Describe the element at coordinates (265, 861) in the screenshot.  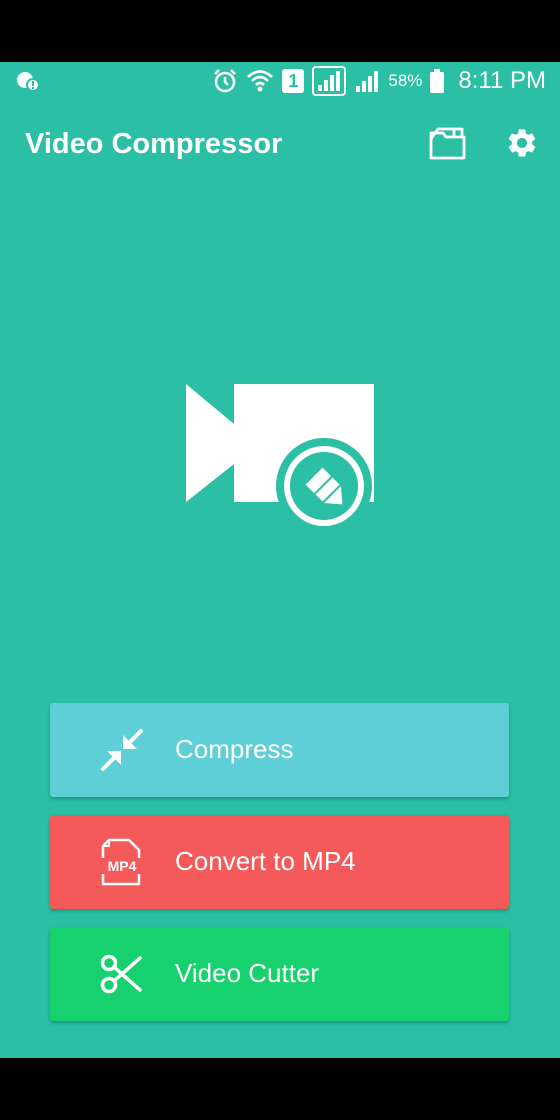
I see `convert-to-mp4-label: Convert to MP4` at that location.